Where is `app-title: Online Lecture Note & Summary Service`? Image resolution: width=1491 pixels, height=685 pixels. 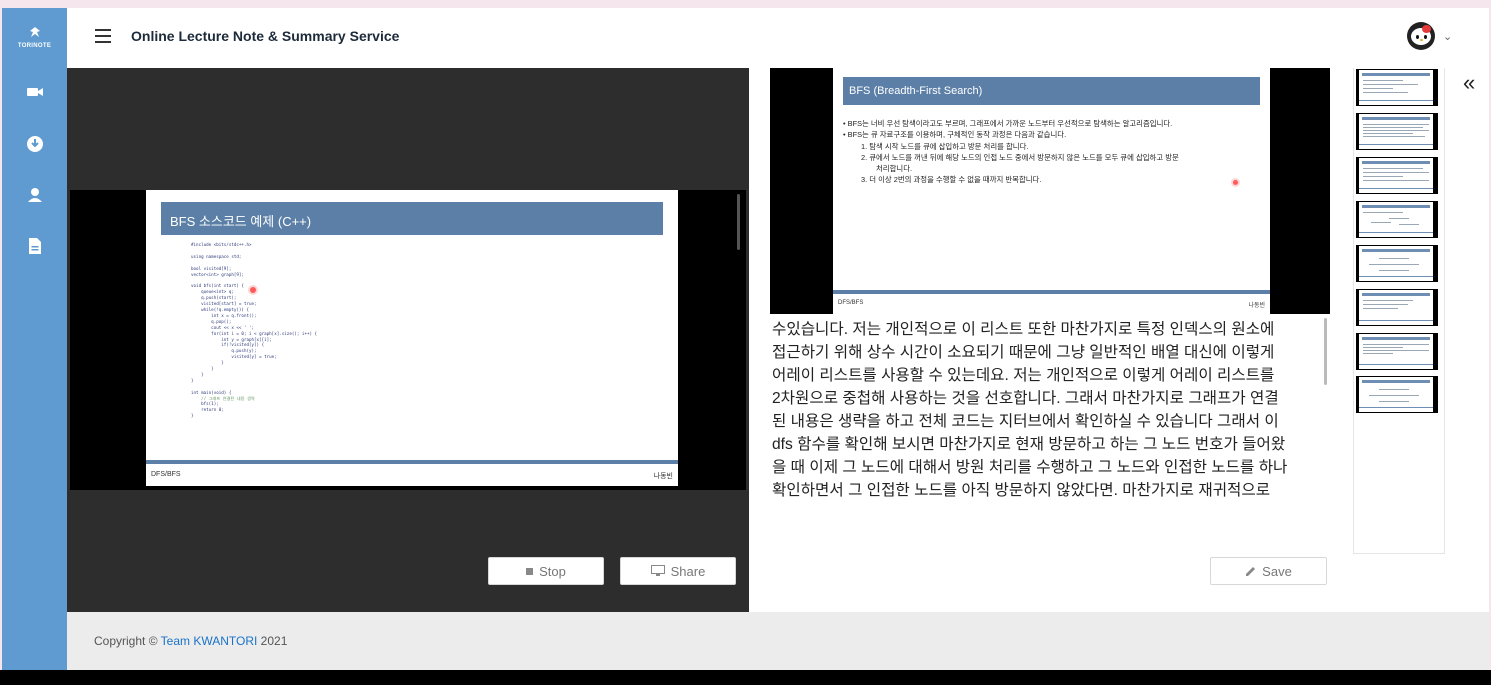
app-title: Online Lecture Note & Summary Service is located at coordinates (265, 36).